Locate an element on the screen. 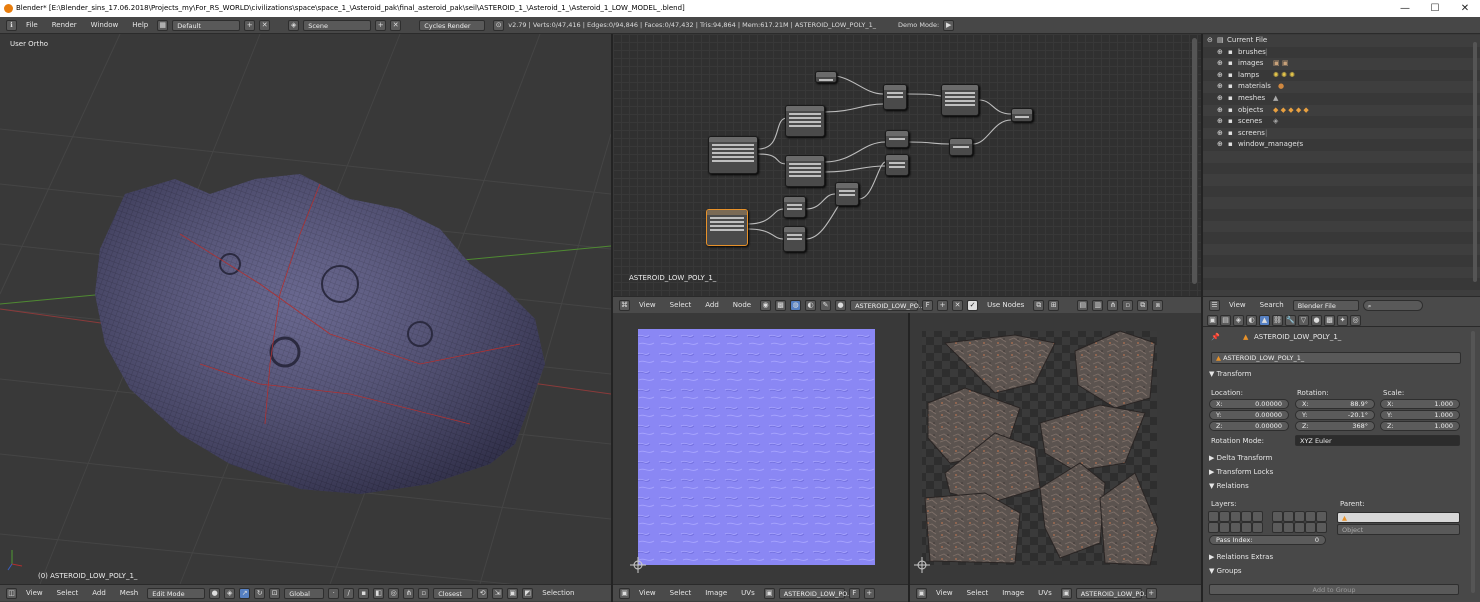  play-icon: ▶ is located at coordinates (949, 25).